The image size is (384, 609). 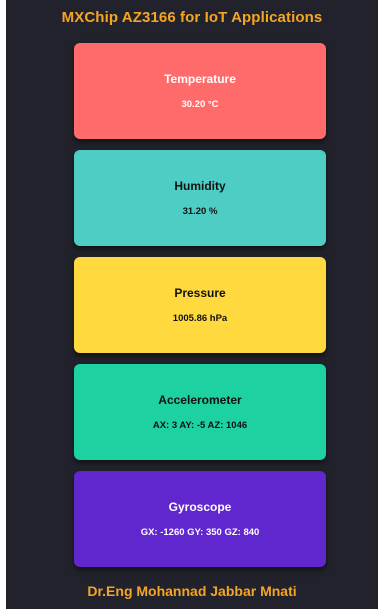 I want to click on temperature-value: 30.20 °C, so click(x=200, y=104).